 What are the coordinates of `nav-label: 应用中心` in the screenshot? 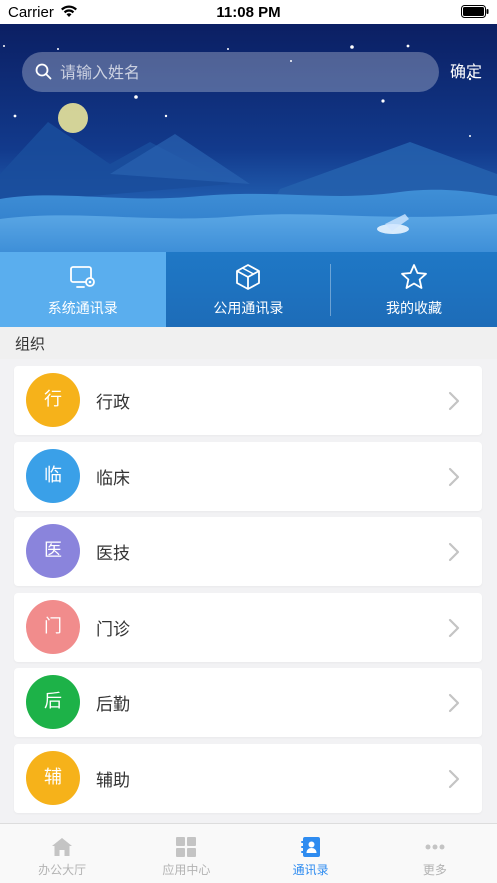 It's located at (186, 870).